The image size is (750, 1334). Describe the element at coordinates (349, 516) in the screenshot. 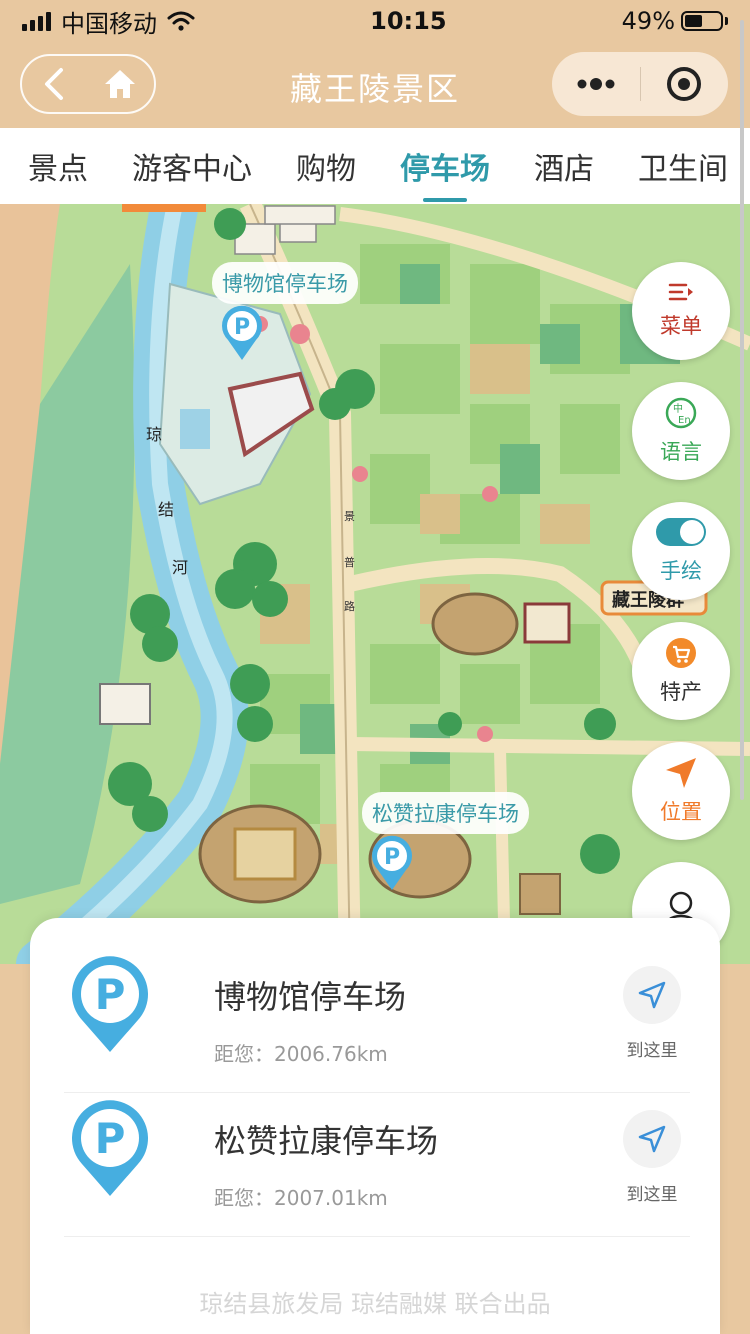

I see `road-label-char: 景` at that location.